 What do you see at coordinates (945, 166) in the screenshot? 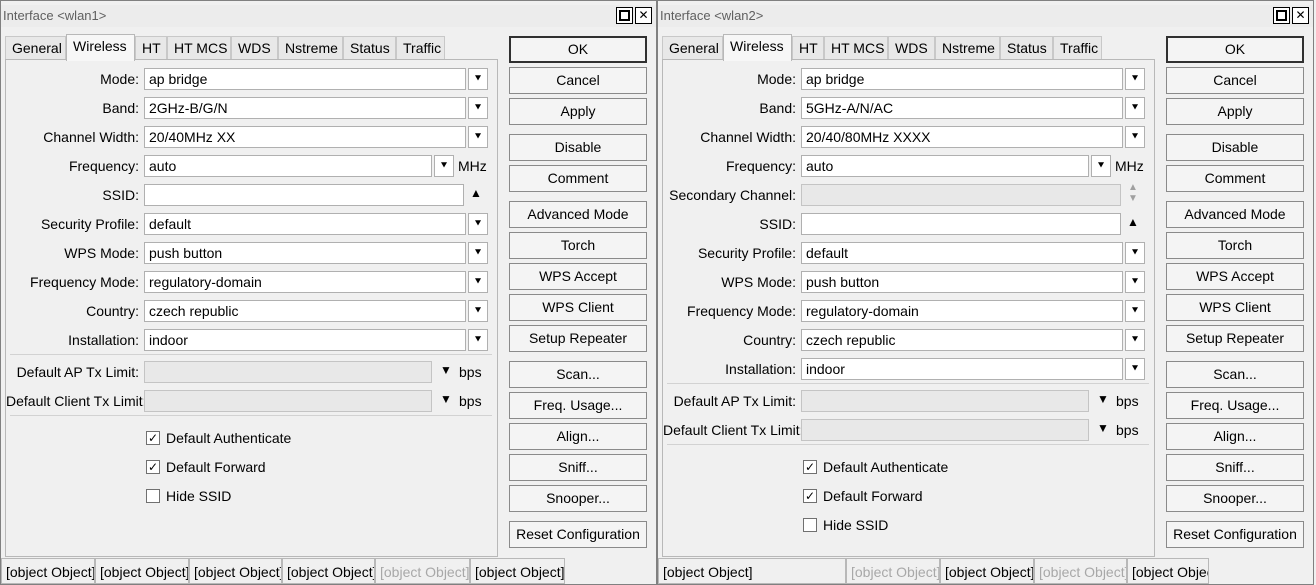
I see `frequency-field: auto` at bounding box center [945, 166].